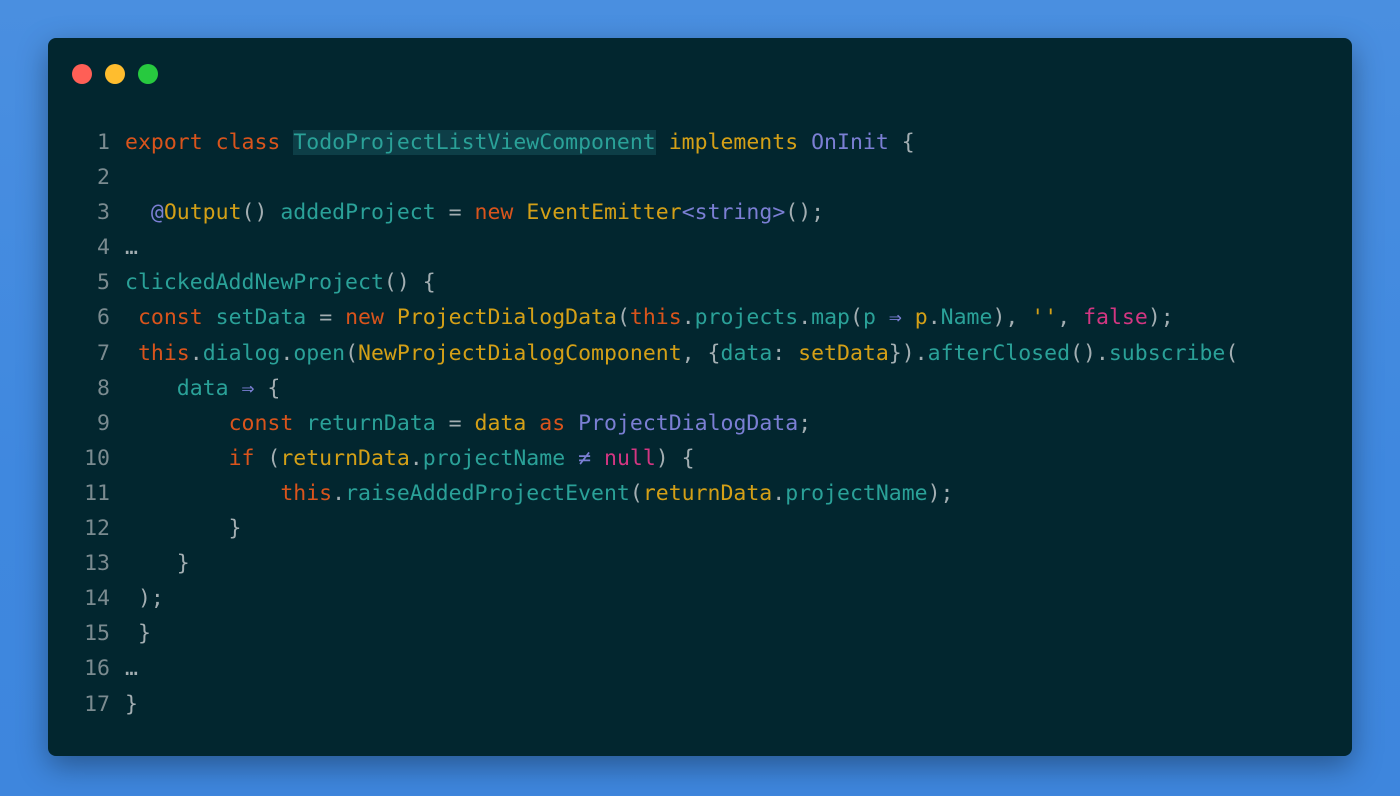  I want to click on code-token: '', so click(1044, 318).